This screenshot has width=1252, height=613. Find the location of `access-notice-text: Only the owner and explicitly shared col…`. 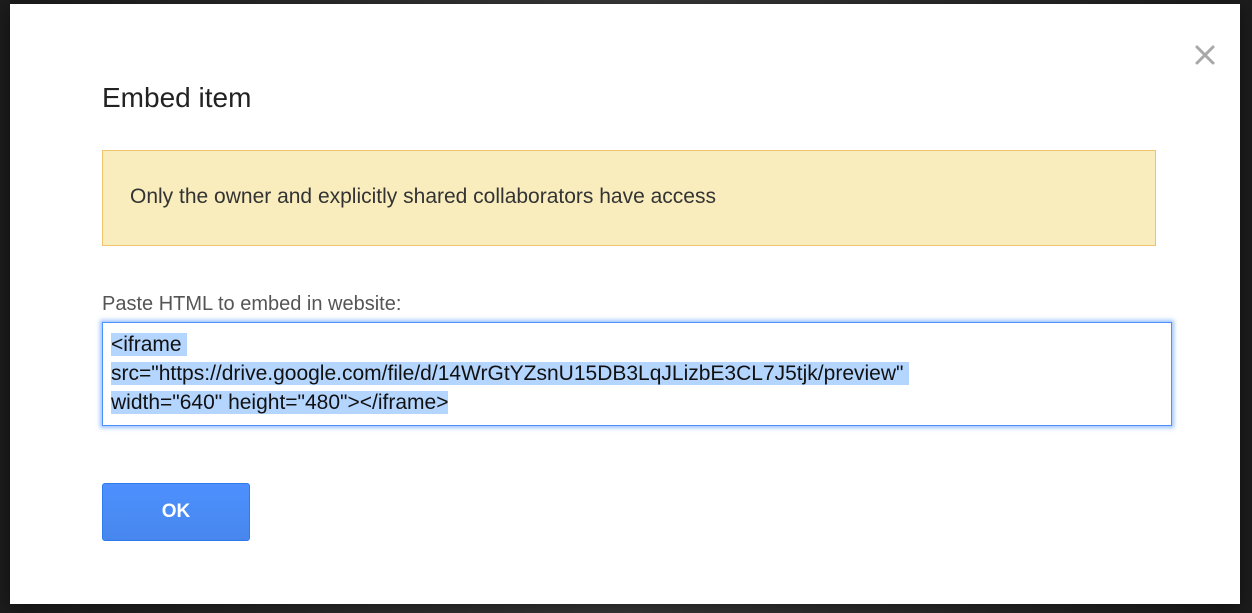

access-notice-text: Only the owner and explicitly shared col… is located at coordinates (423, 196).